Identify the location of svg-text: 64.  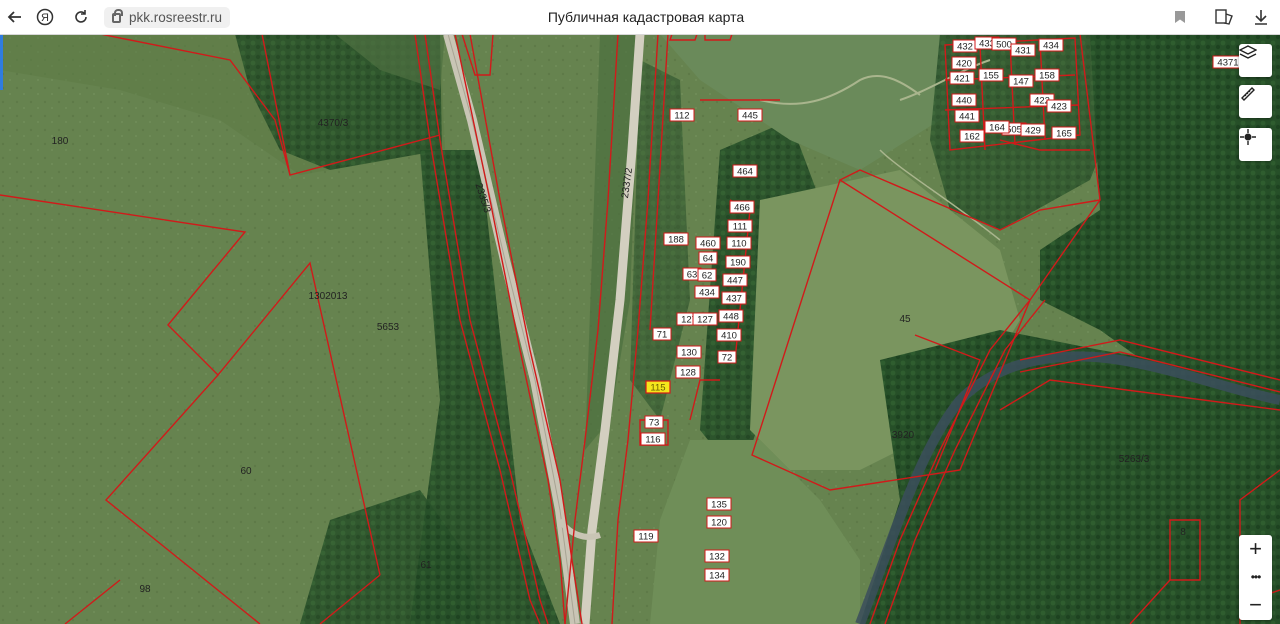
(708, 259).